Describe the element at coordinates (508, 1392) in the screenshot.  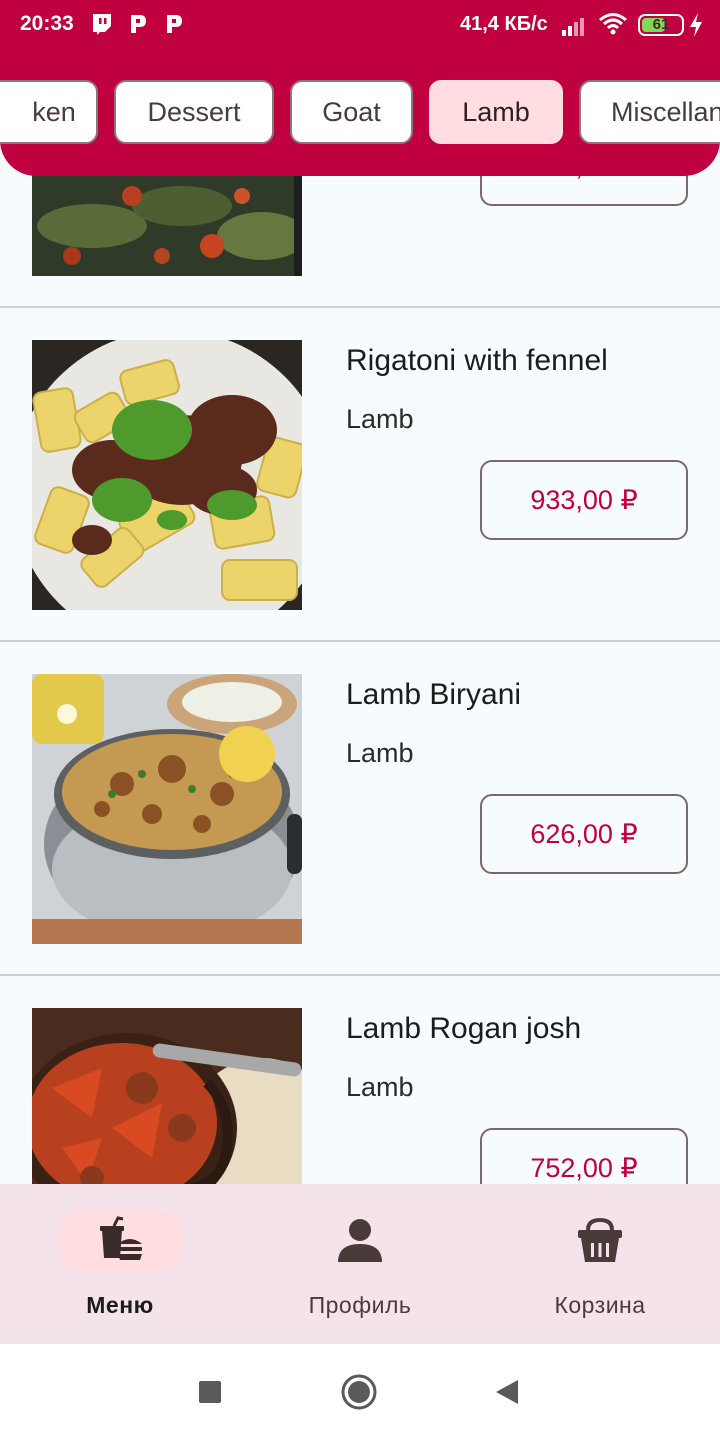
I see `back-icon` at that location.